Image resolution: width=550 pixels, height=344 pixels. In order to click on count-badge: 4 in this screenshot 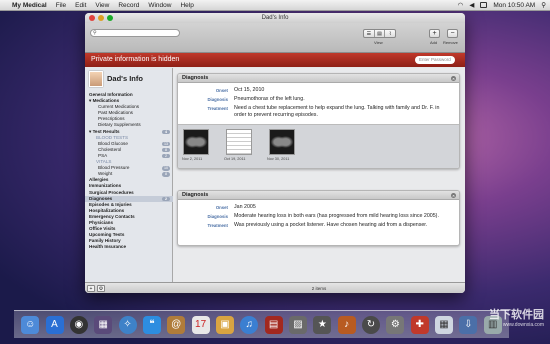, I will do `click(166, 132)`.